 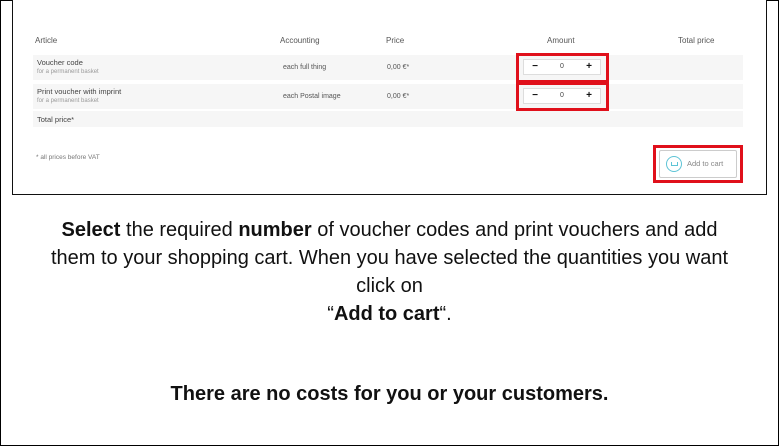 What do you see at coordinates (705, 163) in the screenshot?
I see `add-to-cart-label: Add to cart` at bounding box center [705, 163].